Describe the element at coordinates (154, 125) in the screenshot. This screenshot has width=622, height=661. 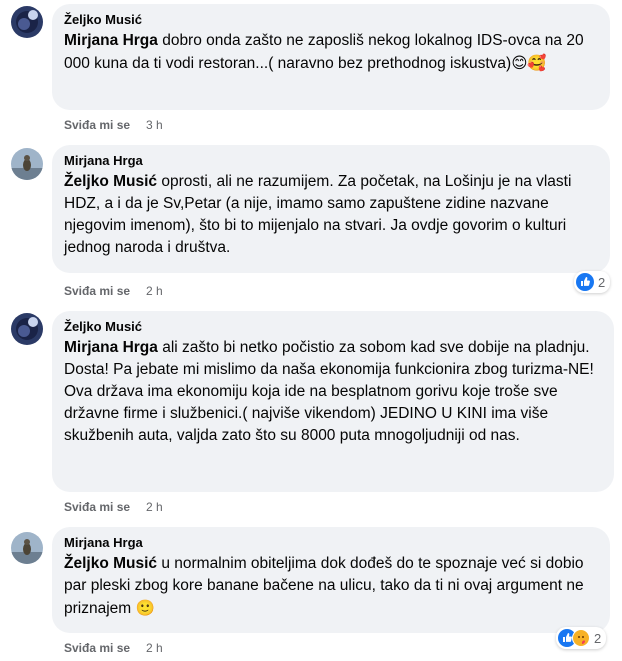
I see `comment-time: 3 h` at that location.